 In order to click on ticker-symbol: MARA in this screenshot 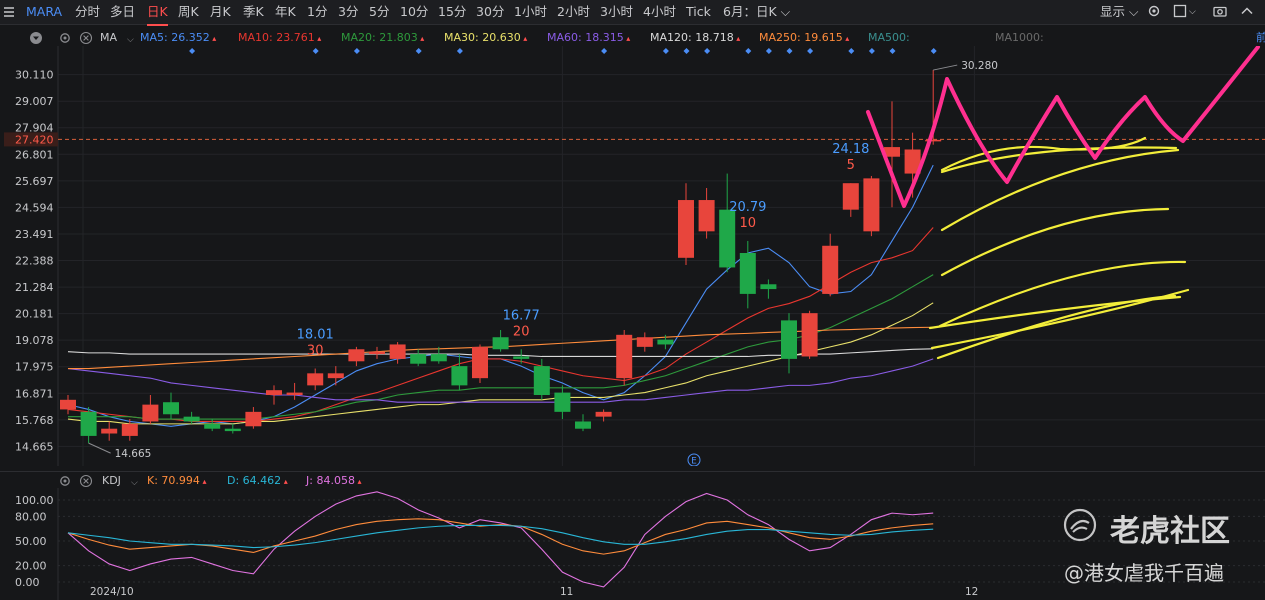, I will do `click(44, 12)`.